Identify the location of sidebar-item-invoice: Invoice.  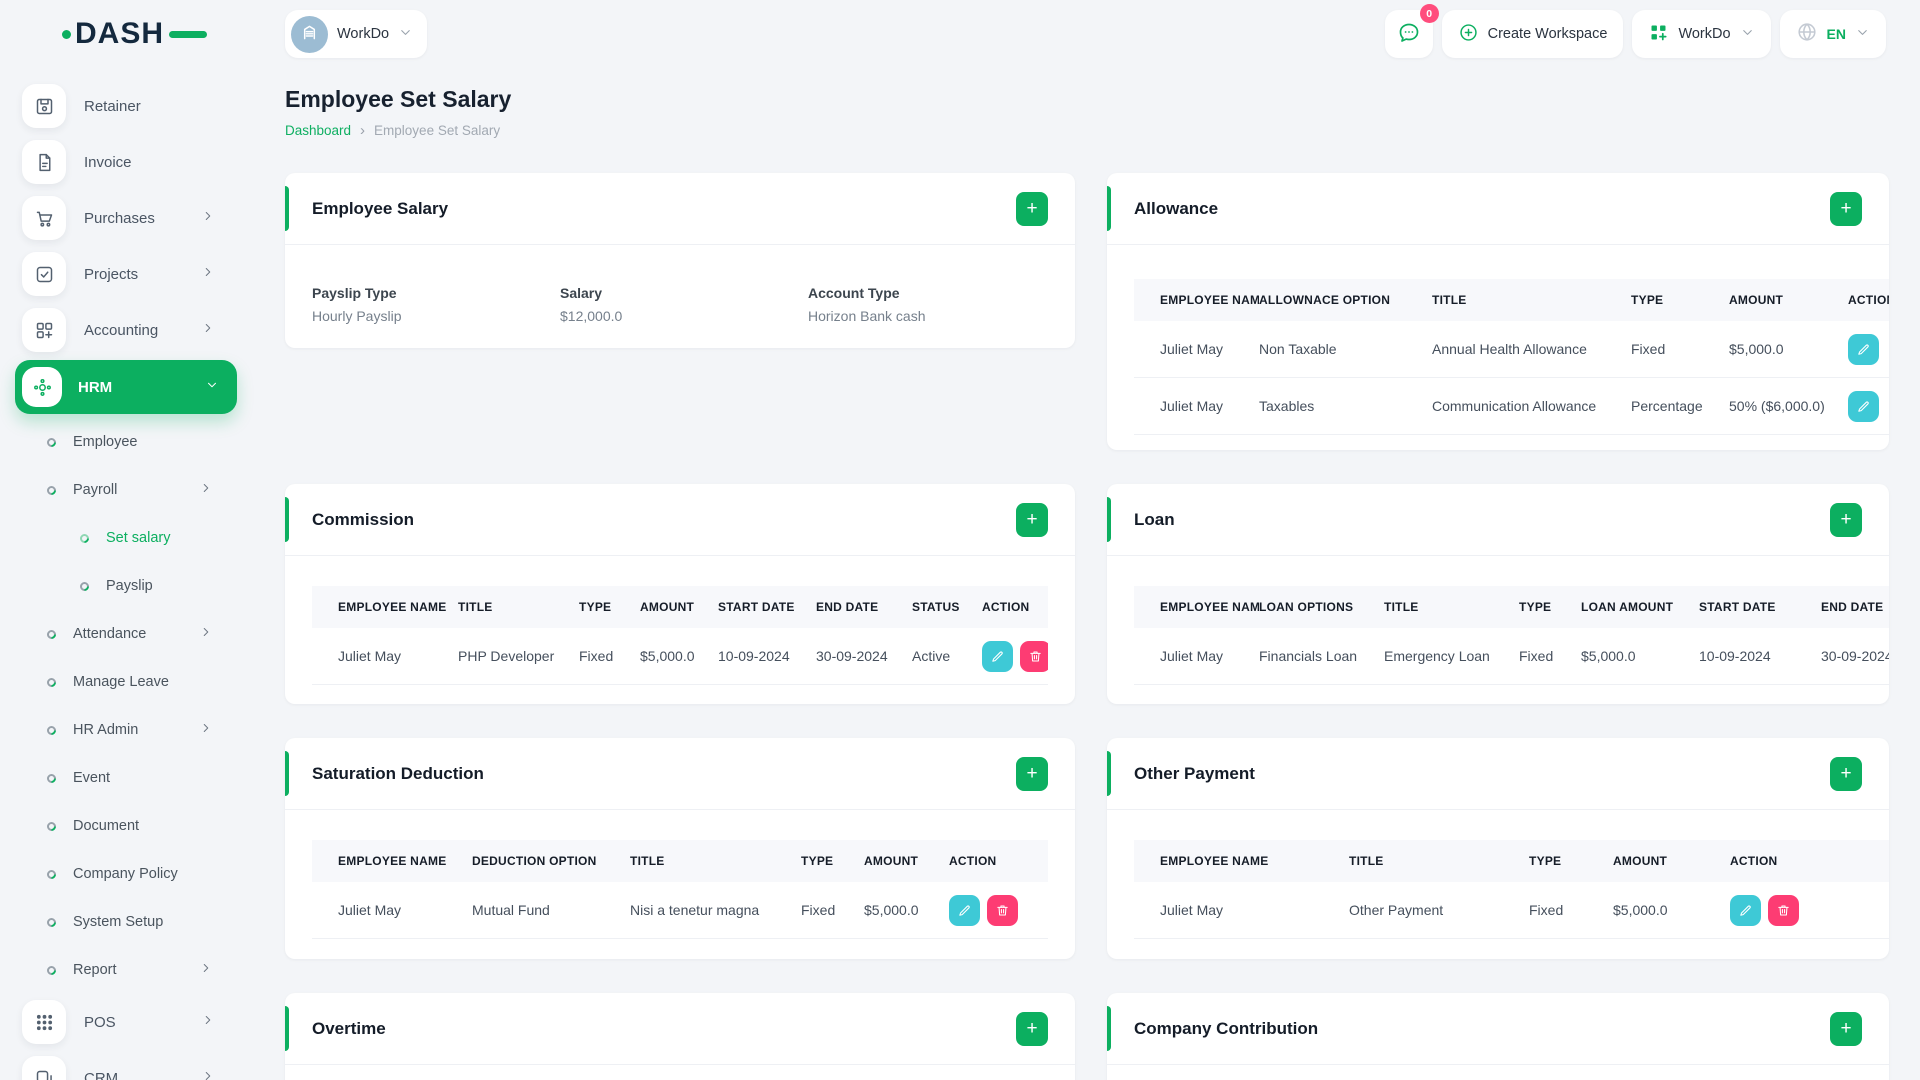
(133, 162).